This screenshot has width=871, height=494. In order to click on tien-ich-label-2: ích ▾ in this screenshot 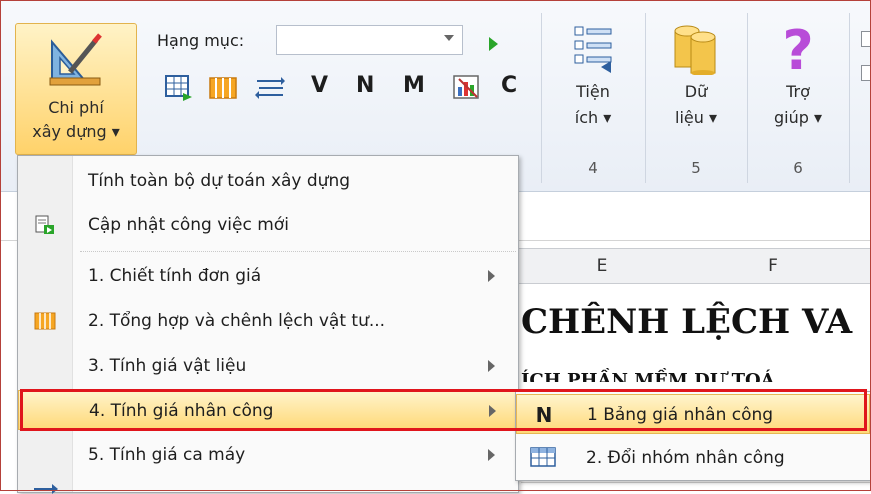, I will do `click(593, 117)`.